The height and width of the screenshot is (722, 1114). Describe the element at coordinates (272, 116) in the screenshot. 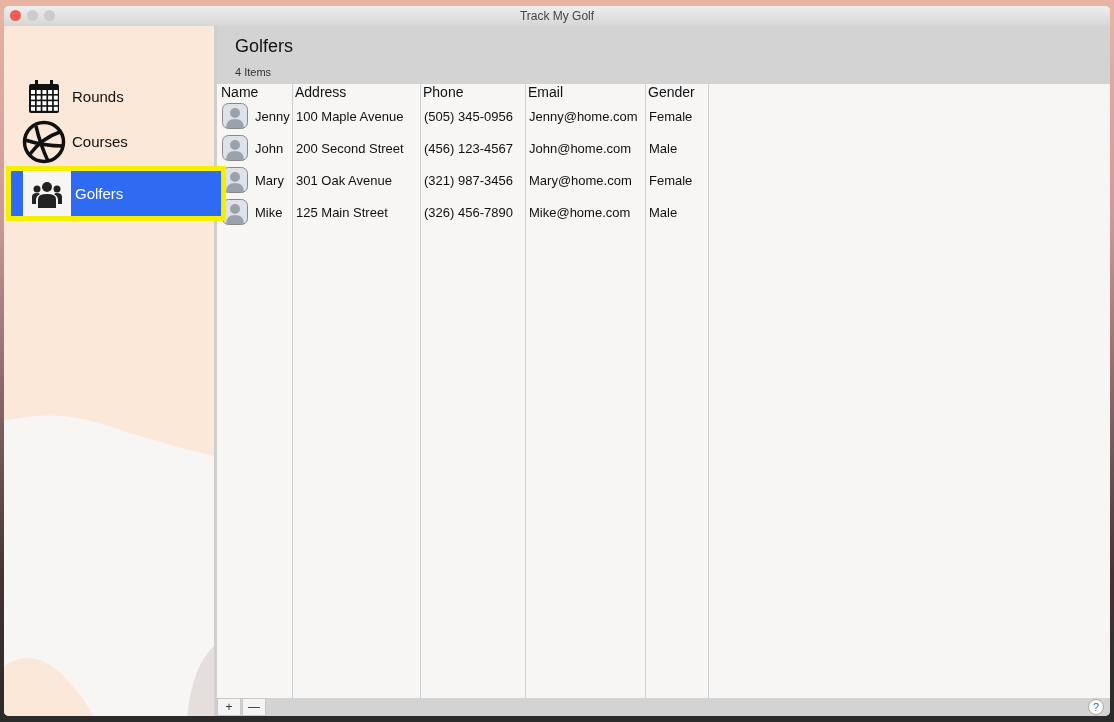

I see `table-cell: Jenny` at that location.